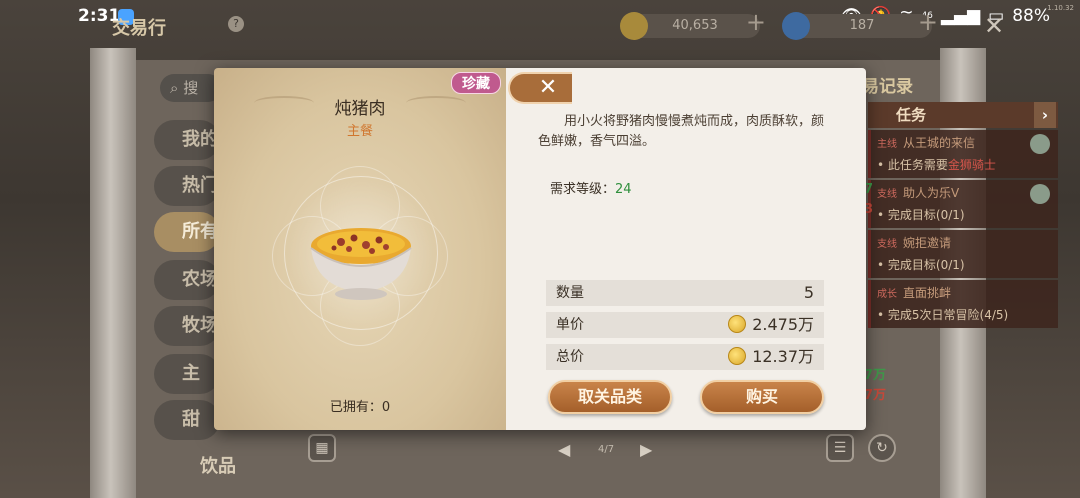  What do you see at coordinates (771, 325) in the screenshot?
I see `unit-price-value: 2.475万` at bounding box center [771, 325].